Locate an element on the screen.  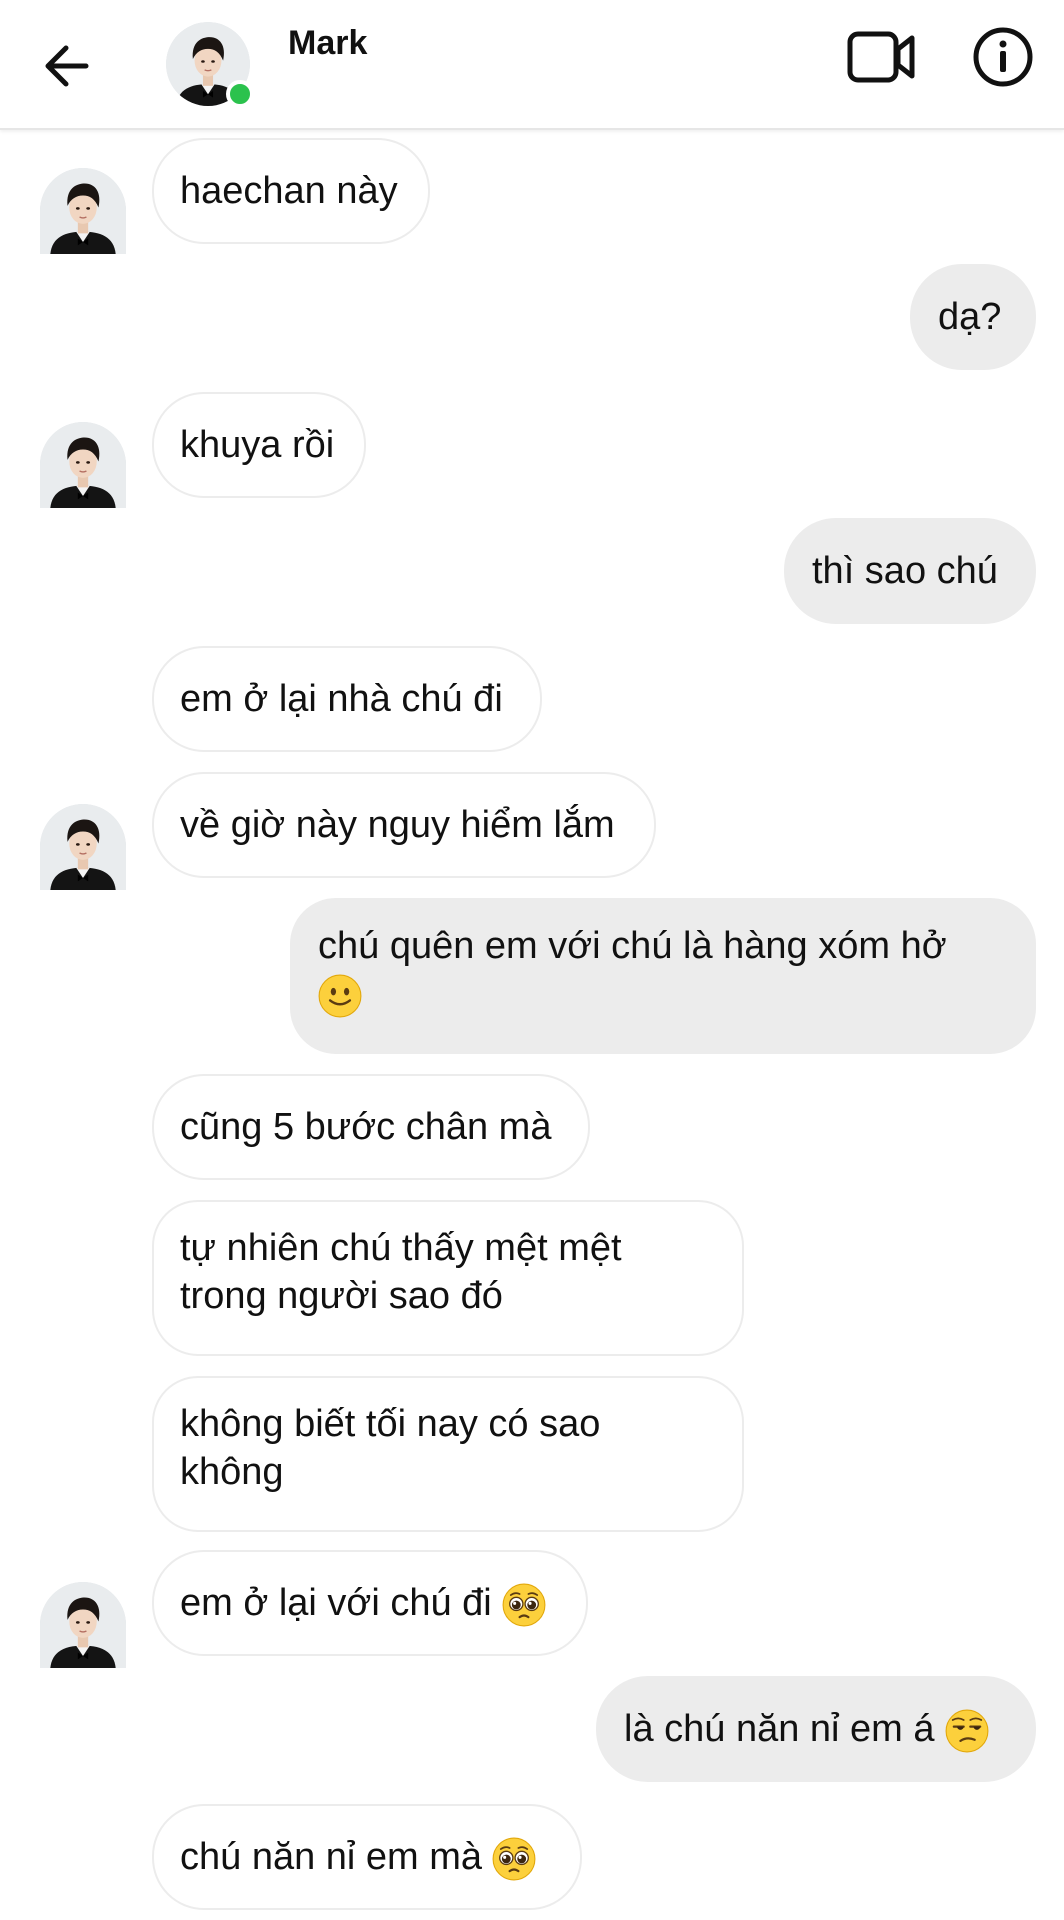
video-camera-icon is located at coordinates (882, 57).